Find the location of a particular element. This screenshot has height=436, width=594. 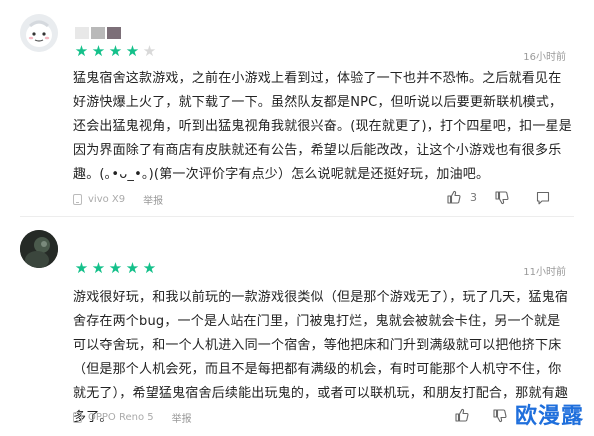

device-name: OPPO Reno 5 is located at coordinates (121, 417).